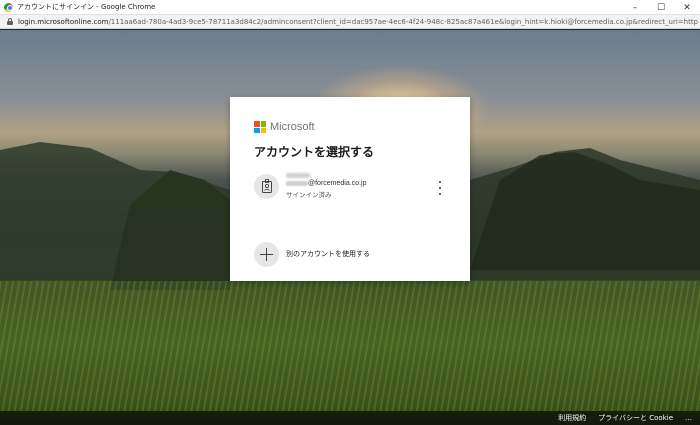 This screenshot has width=700, height=425. What do you see at coordinates (687, 7) in the screenshot?
I see `close-button: ✕` at bounding box center [687, 7].